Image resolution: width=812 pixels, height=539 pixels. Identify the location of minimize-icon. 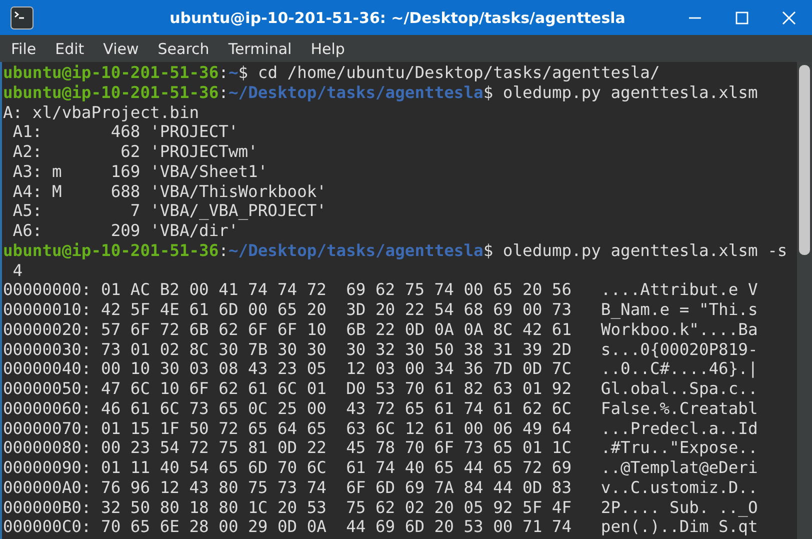
(695, 17).